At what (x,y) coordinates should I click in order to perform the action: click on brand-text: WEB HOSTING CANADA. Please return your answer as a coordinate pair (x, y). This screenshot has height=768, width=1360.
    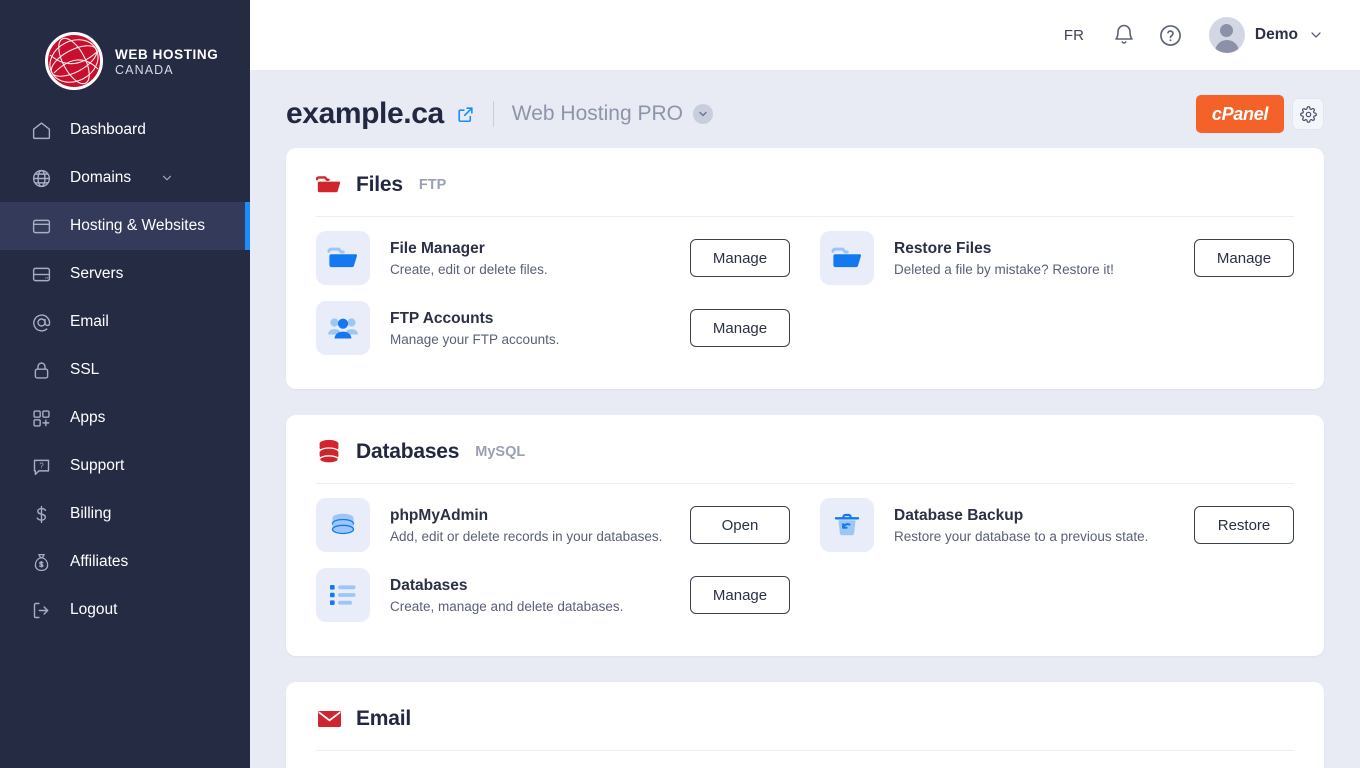
    Looking at the image, I should click on (166, 61).